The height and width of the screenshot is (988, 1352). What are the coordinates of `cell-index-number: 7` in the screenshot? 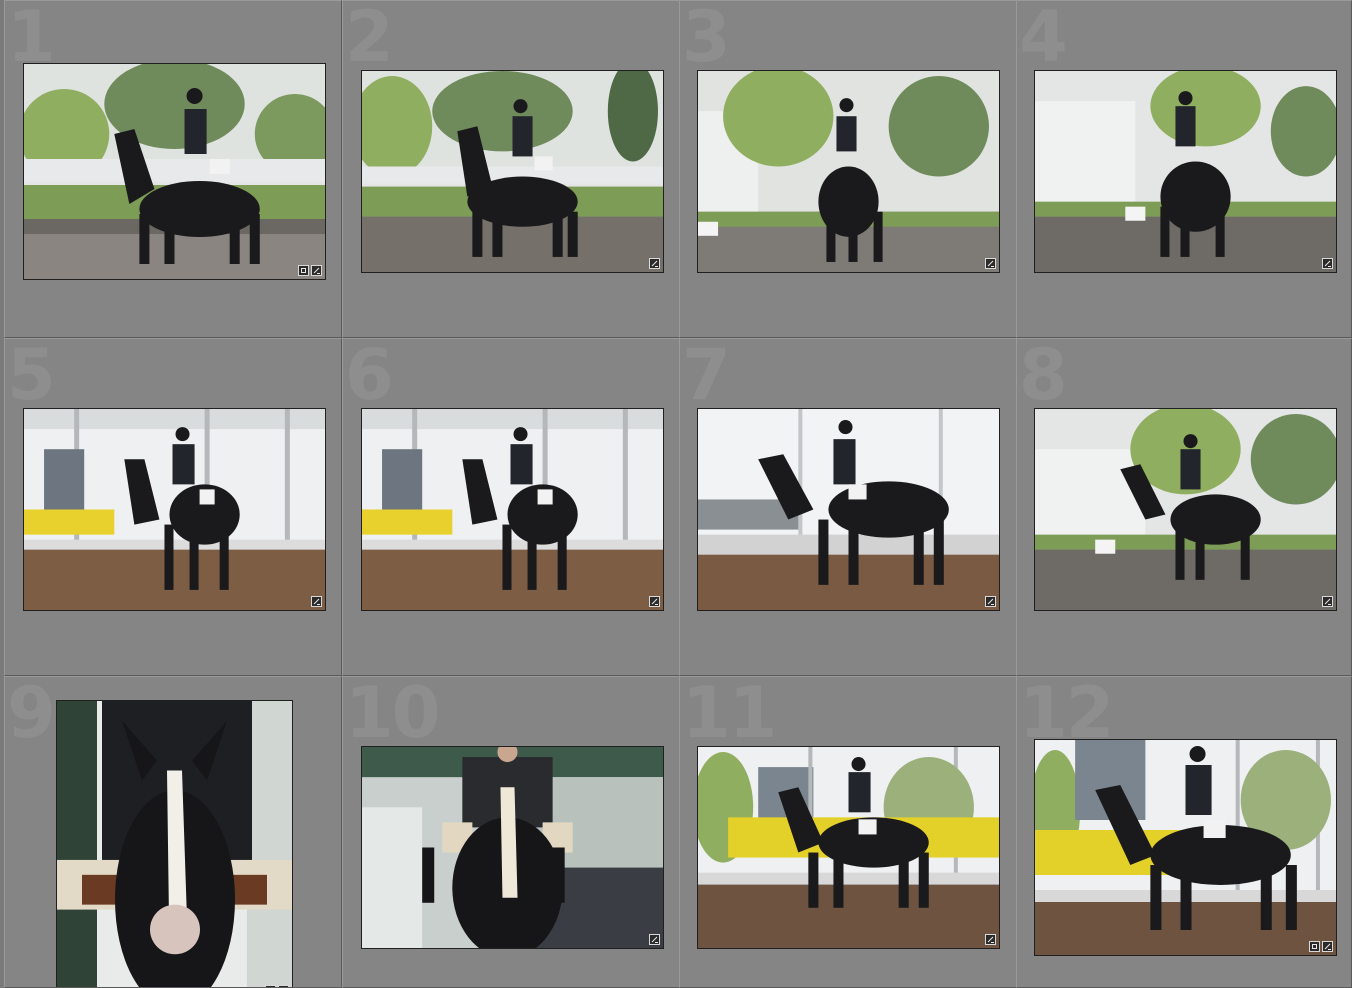 It's located at (706, 377).